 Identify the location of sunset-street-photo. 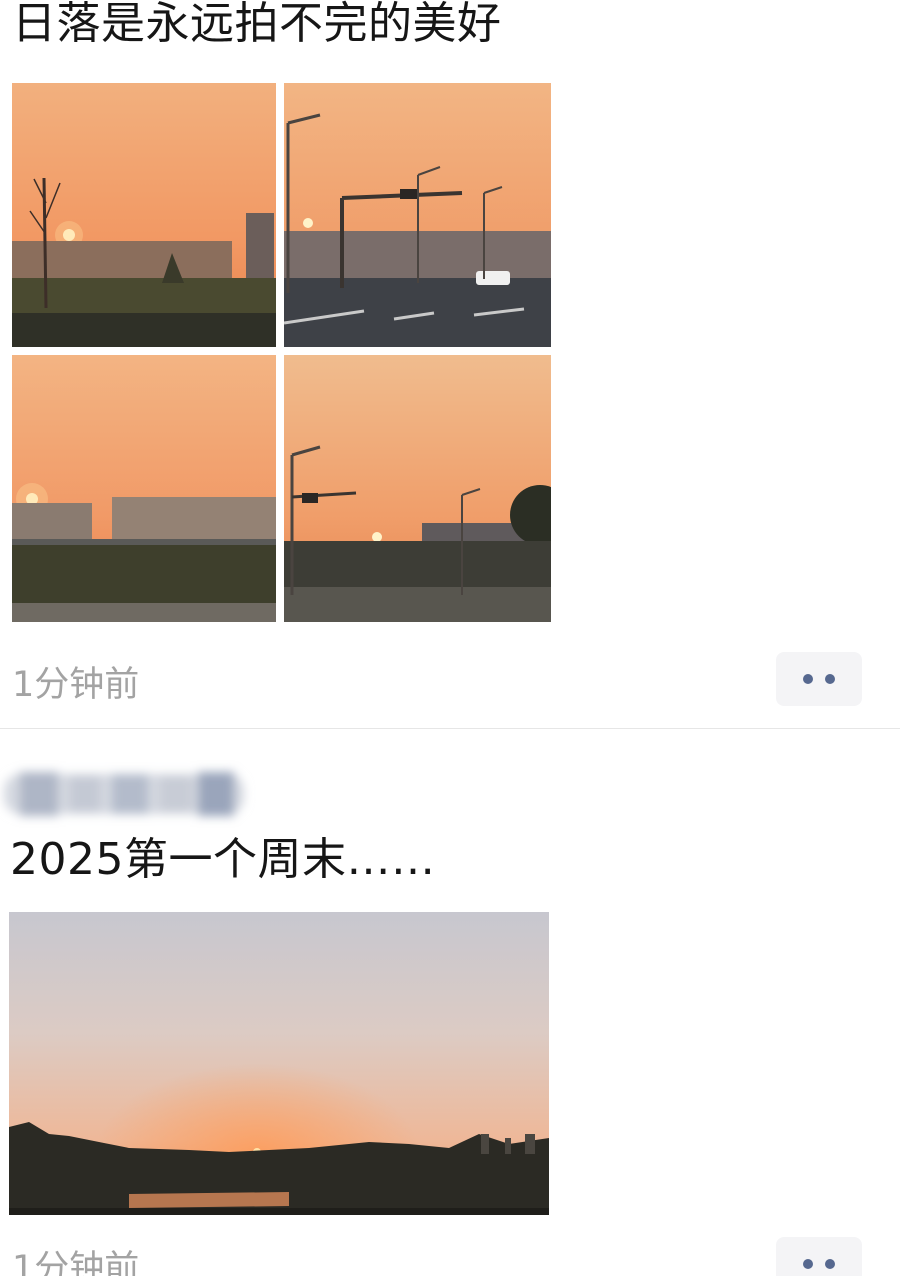
(417, 215).